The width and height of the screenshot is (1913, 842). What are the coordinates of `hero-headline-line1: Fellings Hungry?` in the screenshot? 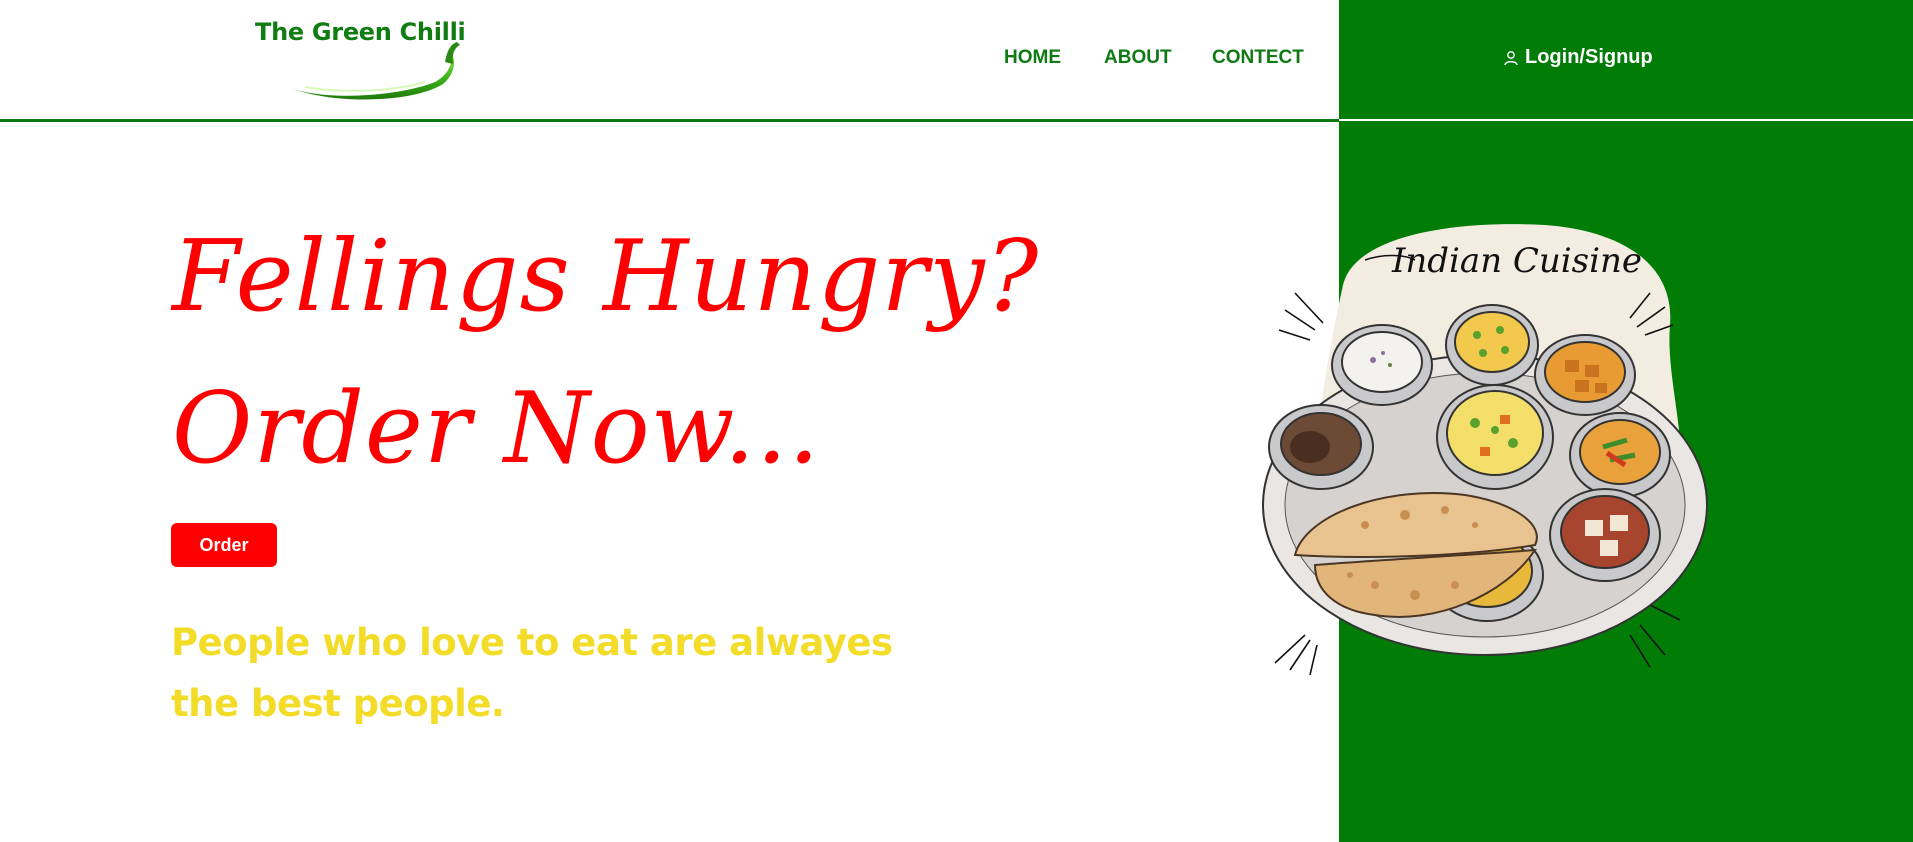 It's located at (606, 277).